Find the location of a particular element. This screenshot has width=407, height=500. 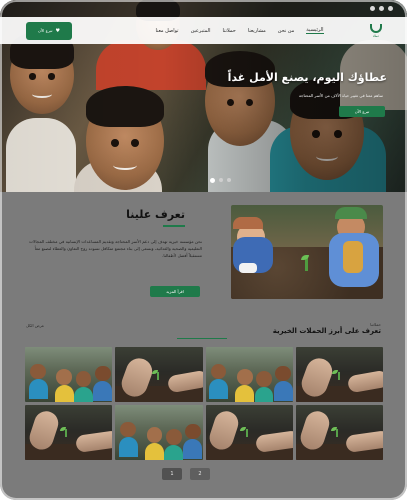

campaigns-pager: 1 2 is located at coordinates (186, 474).